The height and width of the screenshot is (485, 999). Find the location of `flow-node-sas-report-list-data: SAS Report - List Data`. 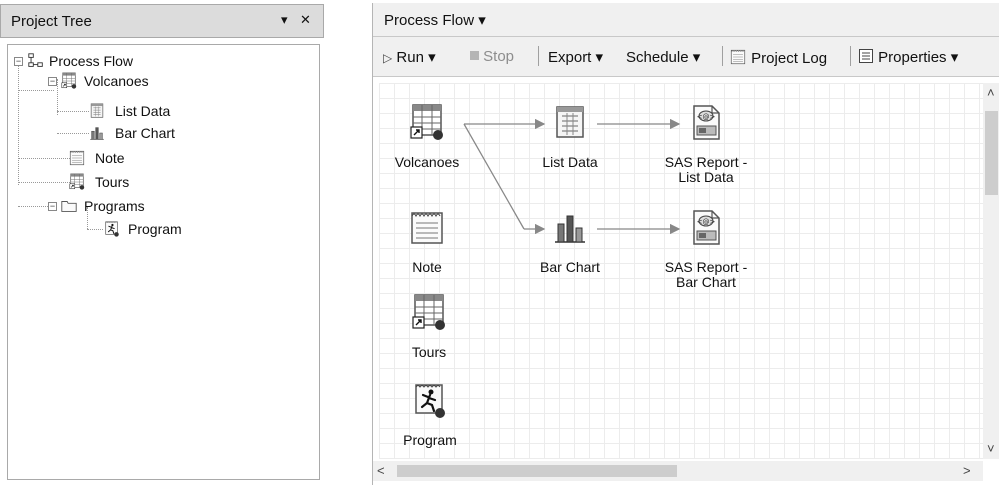

flow-node-sas-report-list-data: SAS Report - List Data is located at coordinates (706, 144).